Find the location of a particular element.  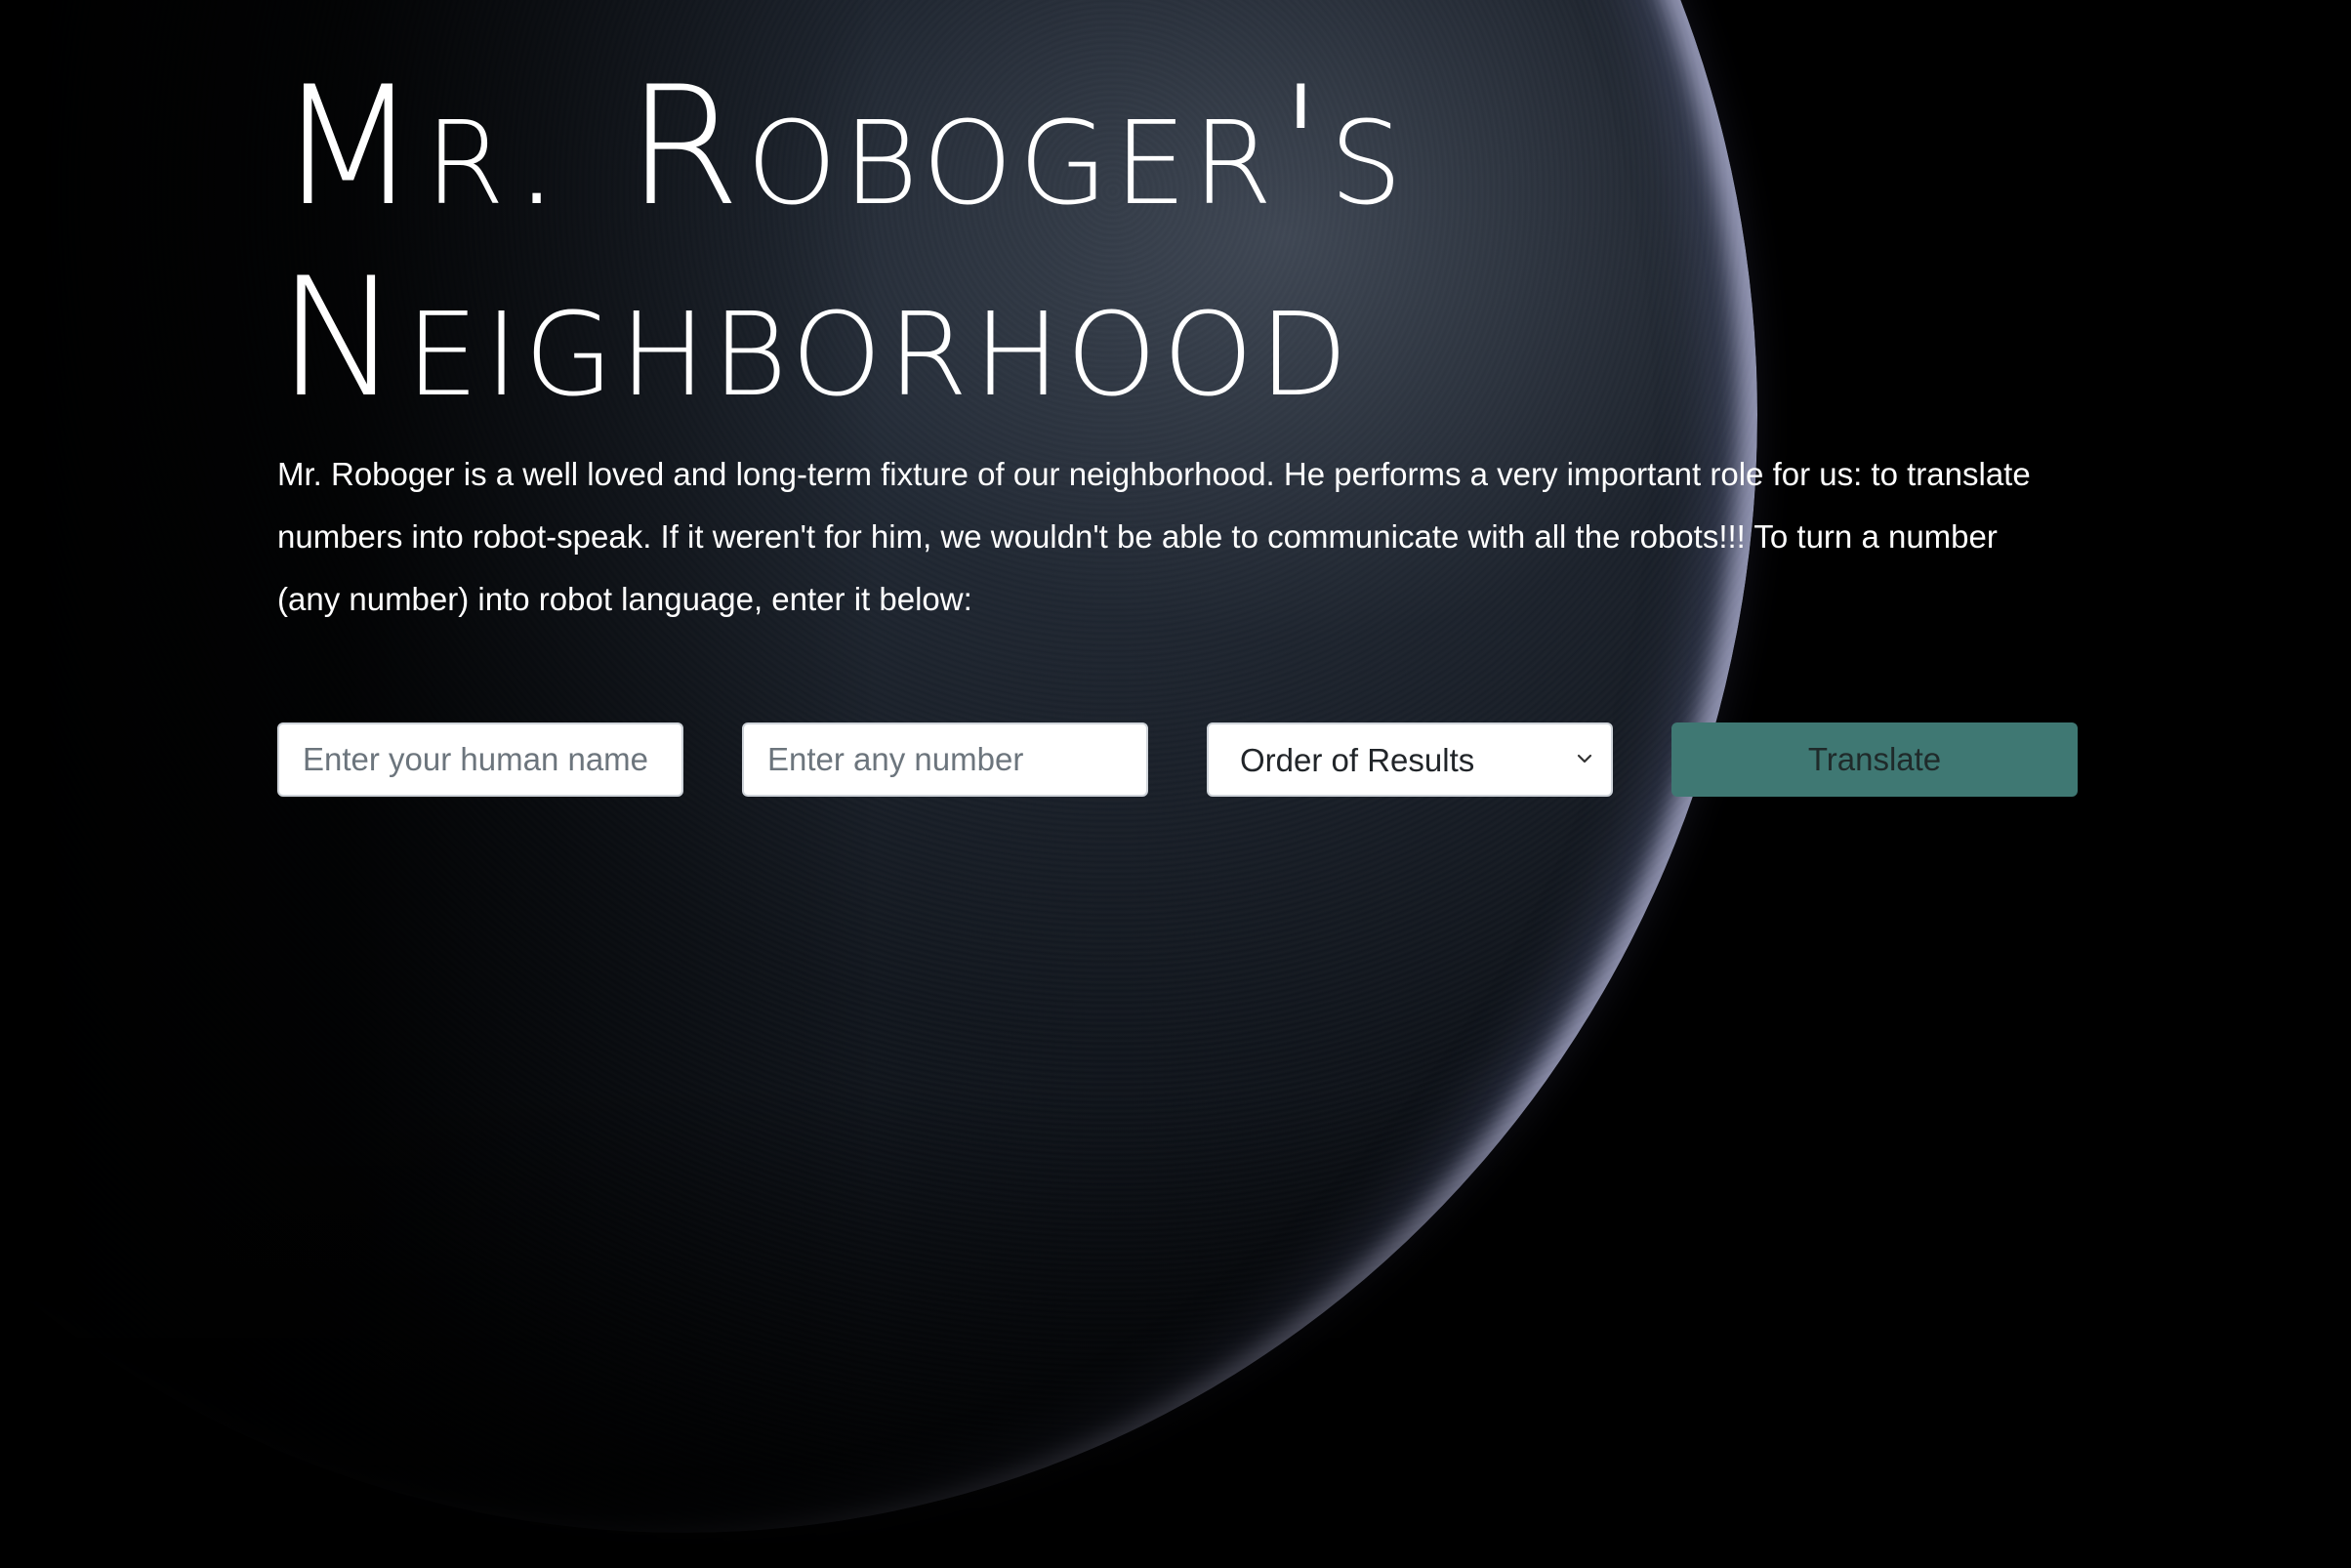

number-input is located at coordinates (945, 759).